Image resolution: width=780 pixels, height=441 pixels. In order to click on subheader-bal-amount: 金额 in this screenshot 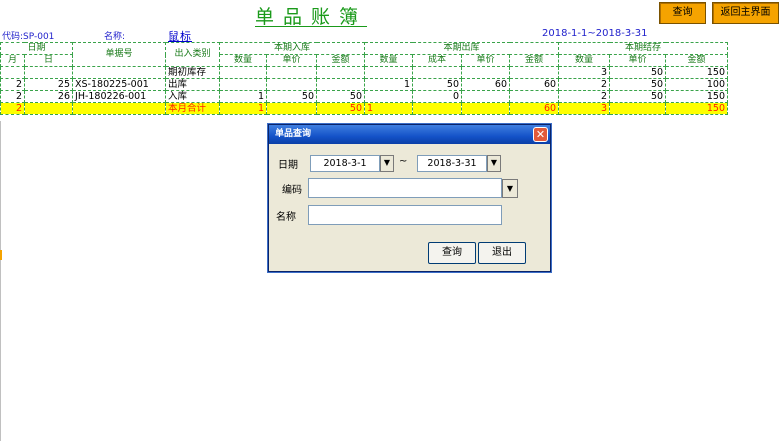, I will do `click(697, 60)`.